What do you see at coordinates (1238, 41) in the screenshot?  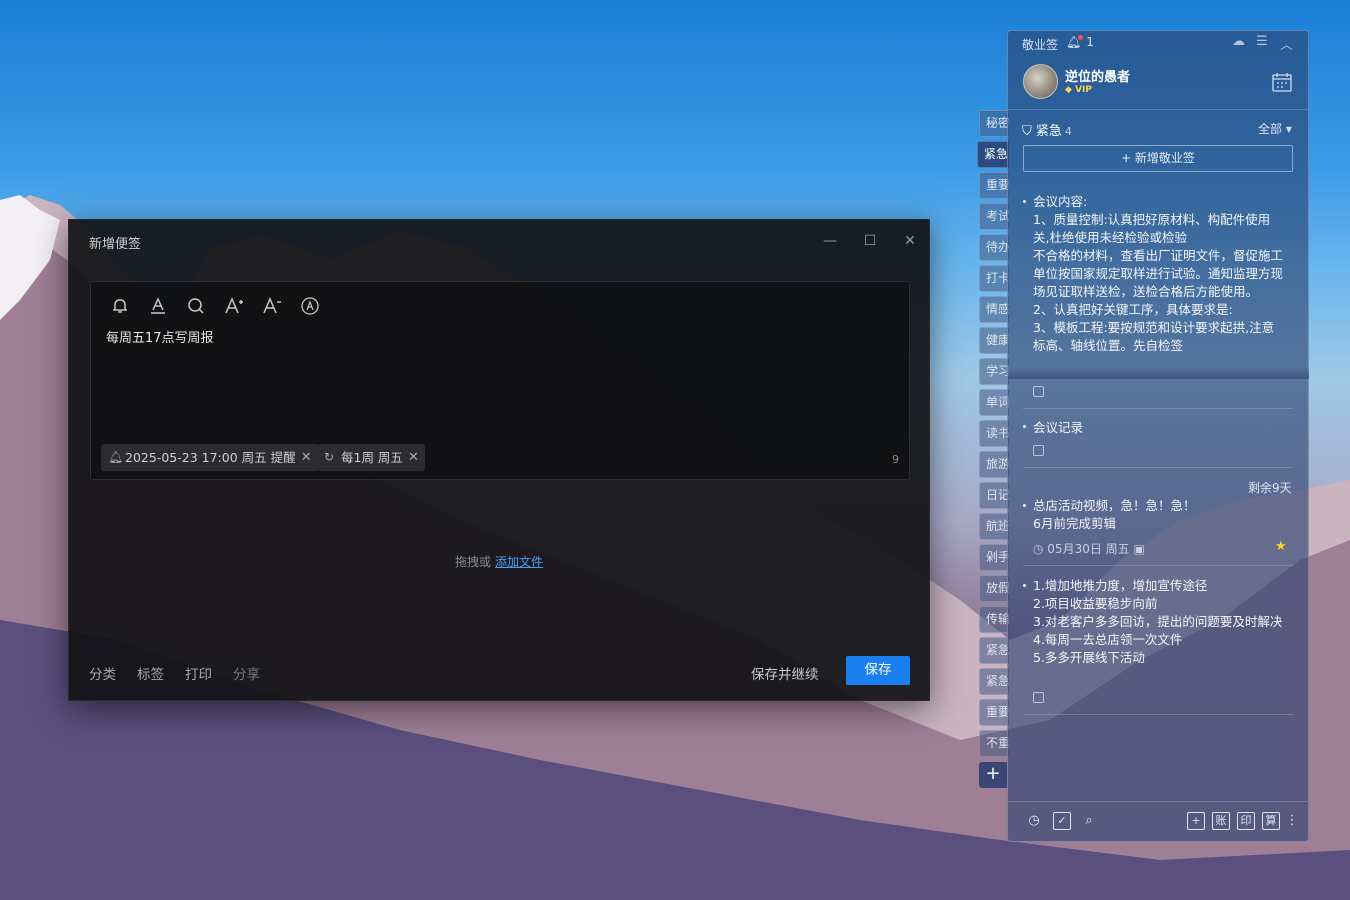 I see `cloud-sync-icon: ☁` at bounding box center [1238, 41].